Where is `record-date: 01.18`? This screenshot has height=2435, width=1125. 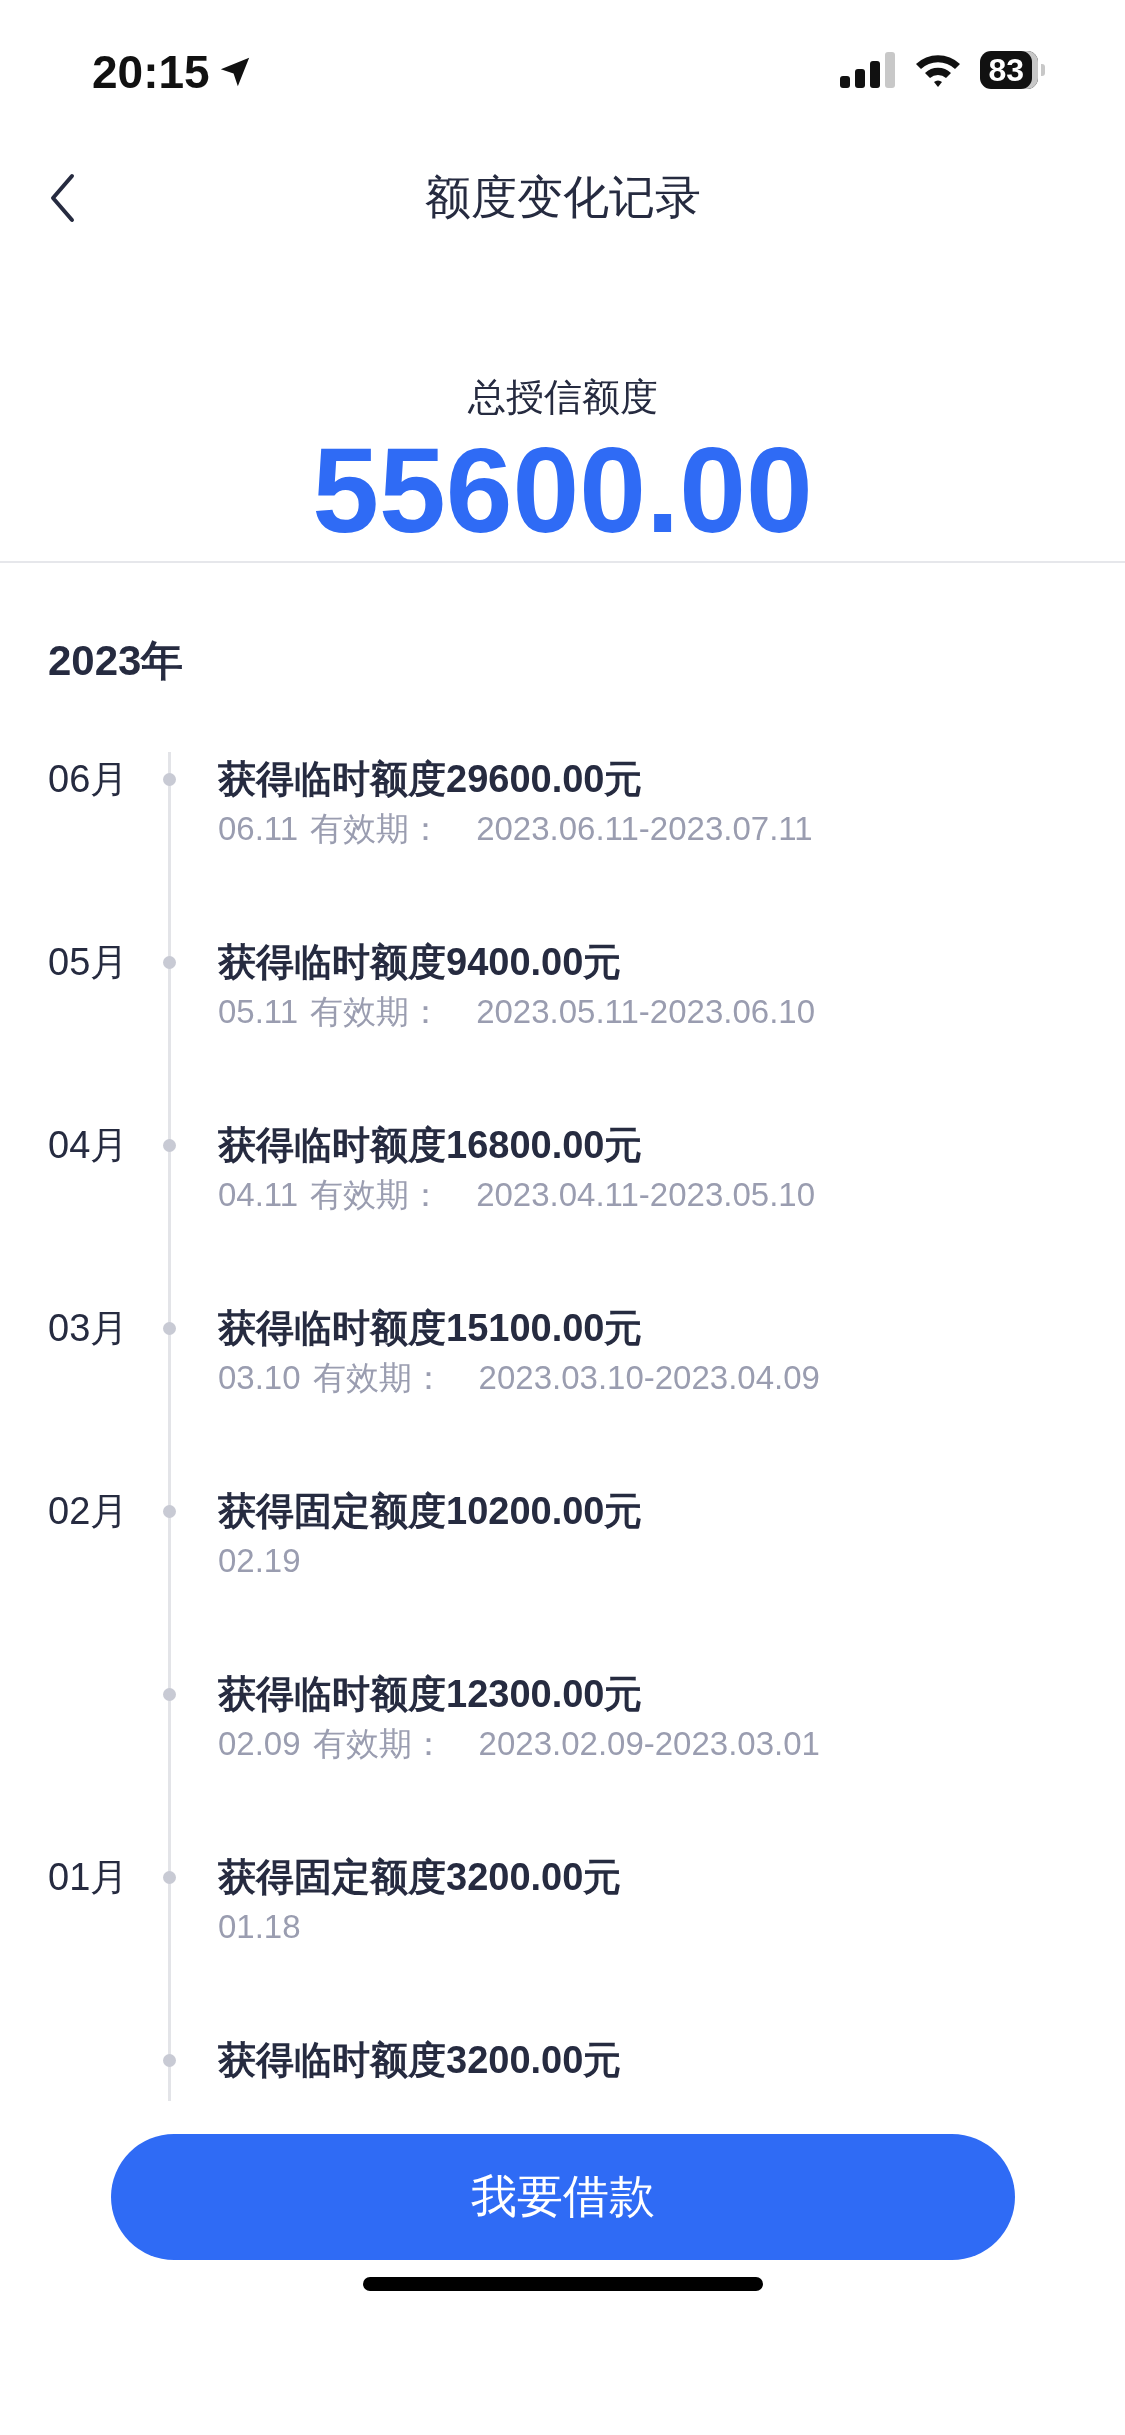
record-date: 01.18 is located at coordinates (259, 1927).